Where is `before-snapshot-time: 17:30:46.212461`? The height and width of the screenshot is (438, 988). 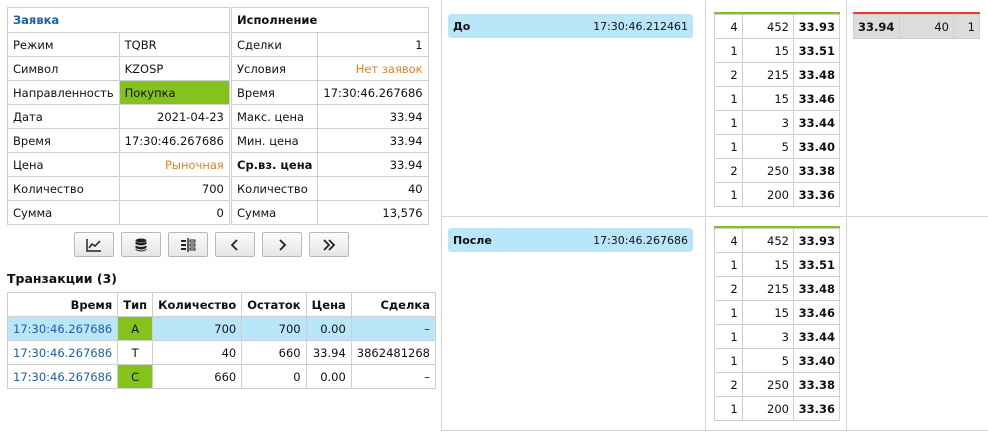
before-snapshot-time: 17:30:46.212461 is located at coordinates (640, 26).